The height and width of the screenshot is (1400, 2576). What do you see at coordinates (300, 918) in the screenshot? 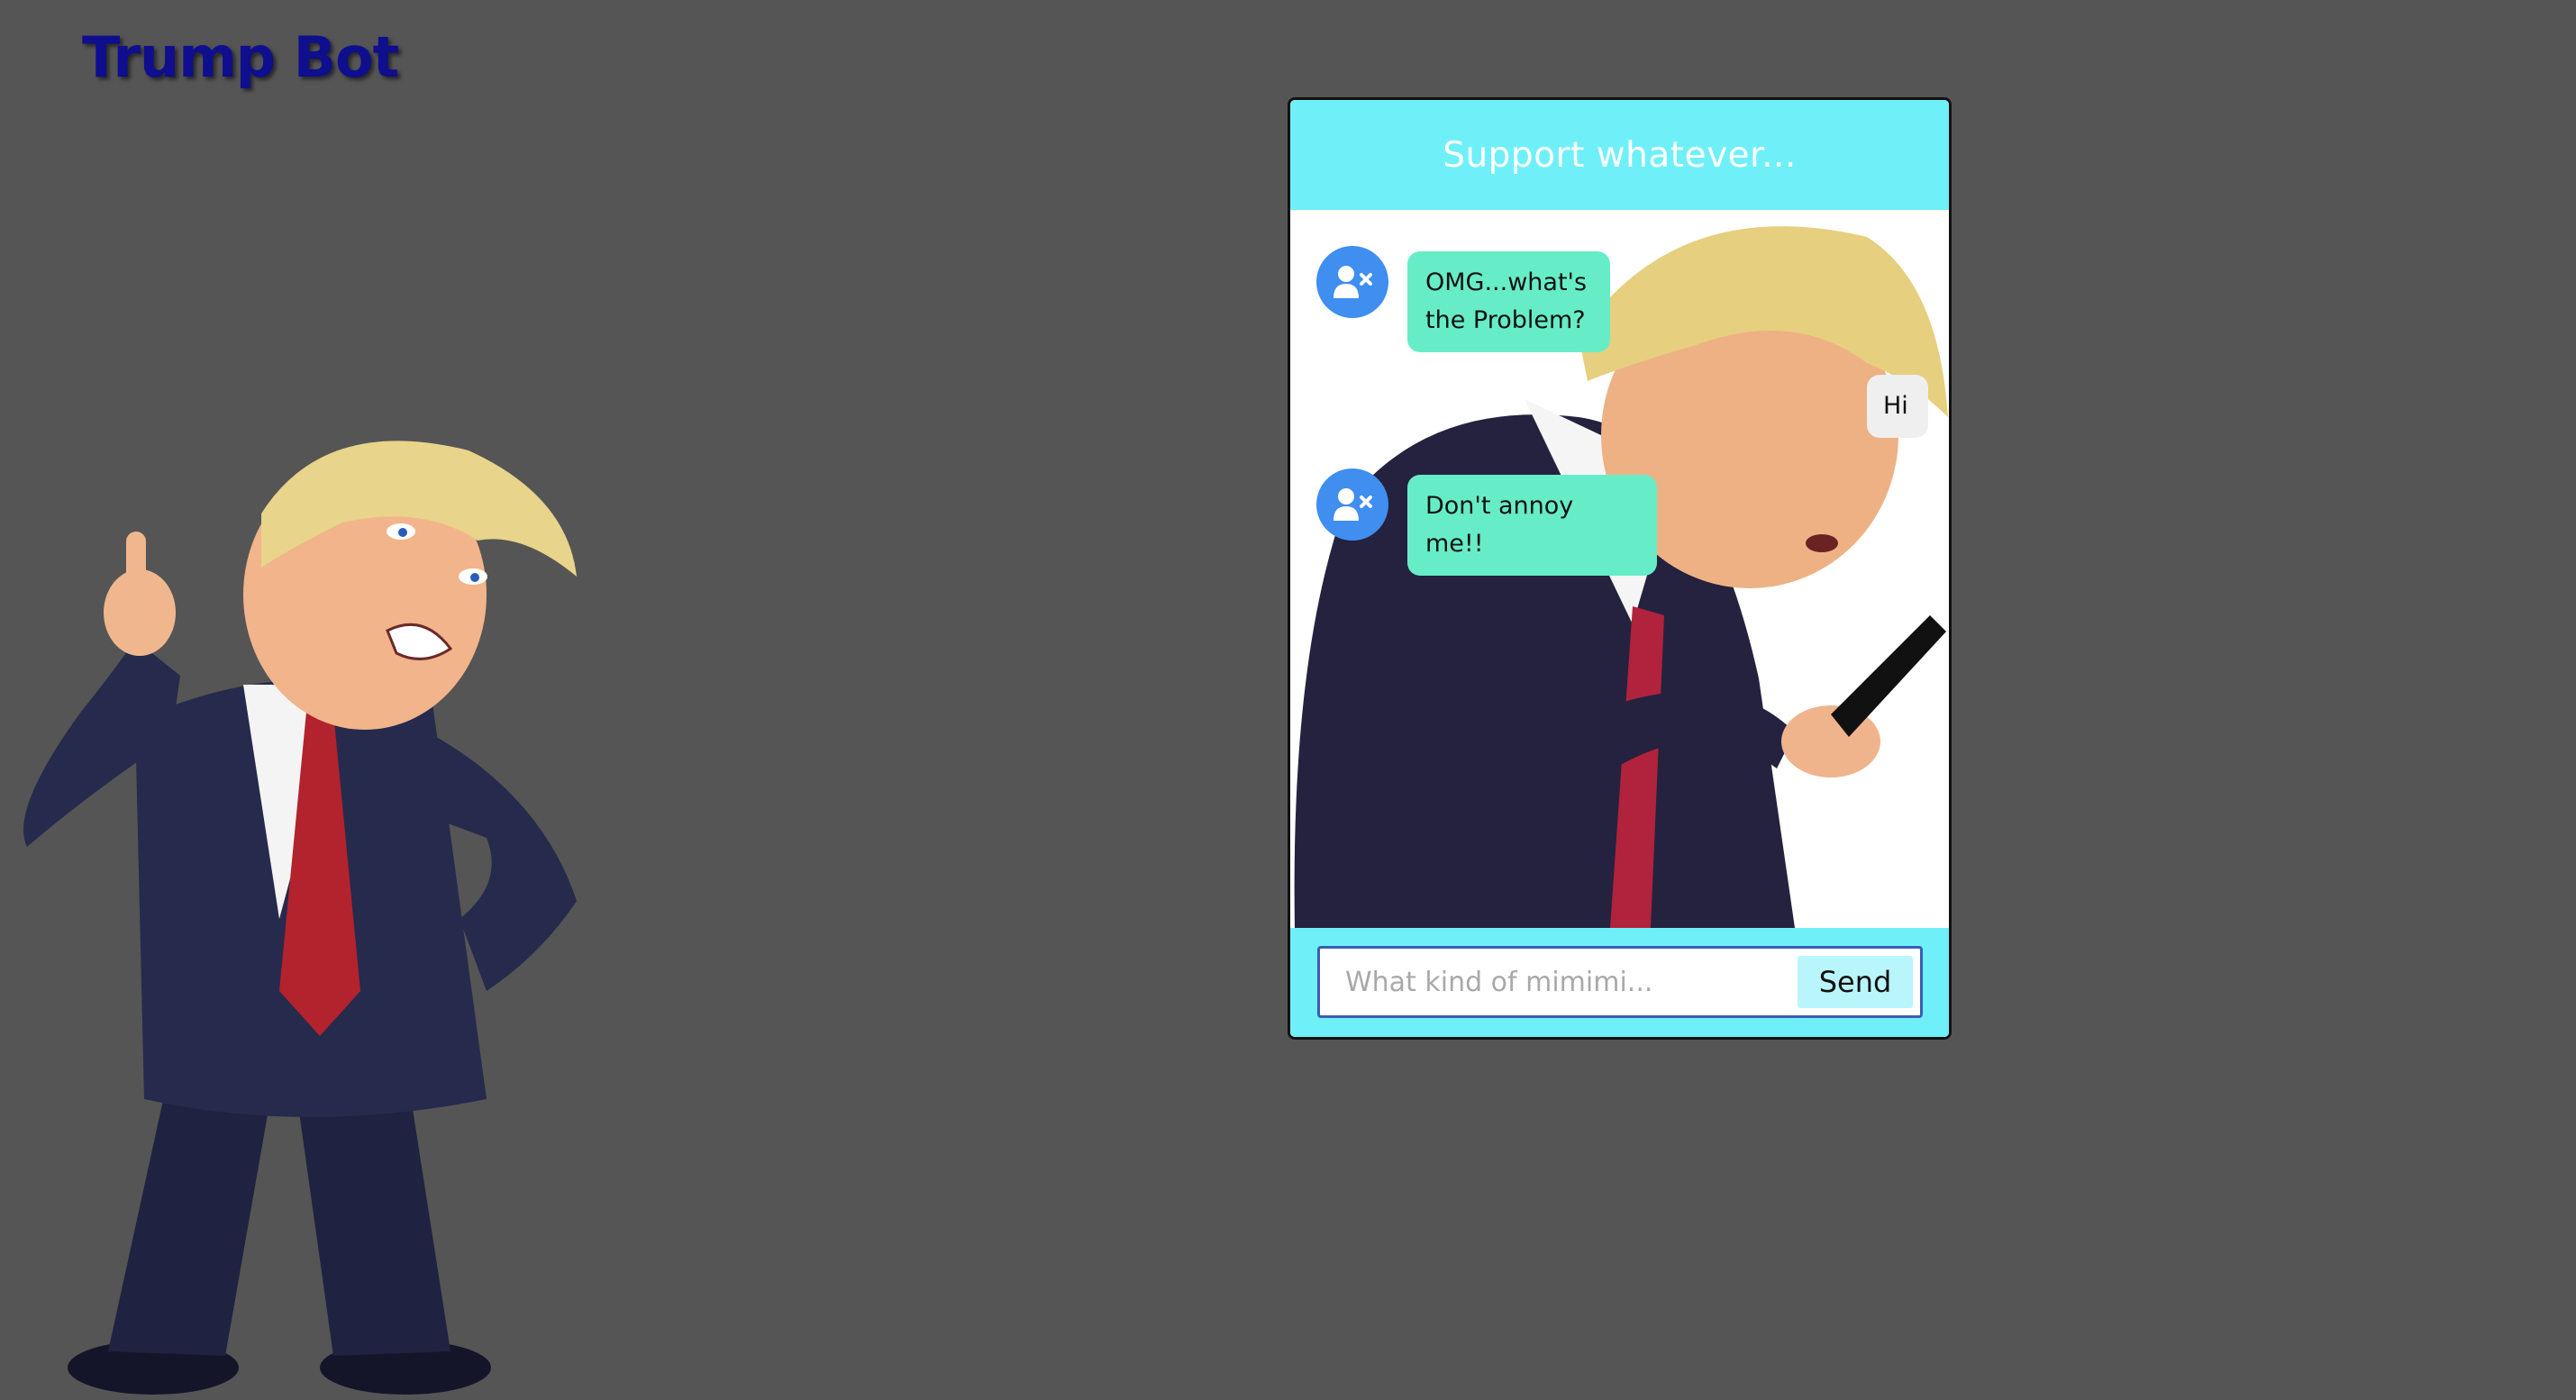
I see `mascot-illustration` at bounding box center [300, 918].